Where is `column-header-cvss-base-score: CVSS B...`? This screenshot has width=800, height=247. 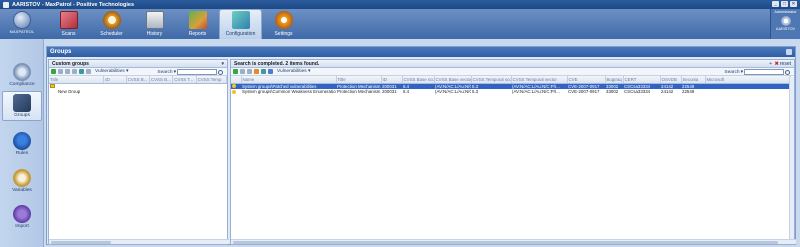
column-header-cvss-base-score: CVSS B... is located at coordinates (138, 80).